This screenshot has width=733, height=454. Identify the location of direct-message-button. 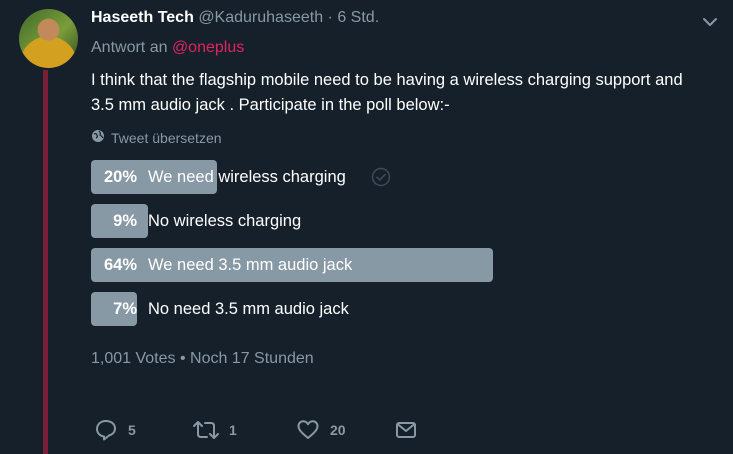
(406, 430).